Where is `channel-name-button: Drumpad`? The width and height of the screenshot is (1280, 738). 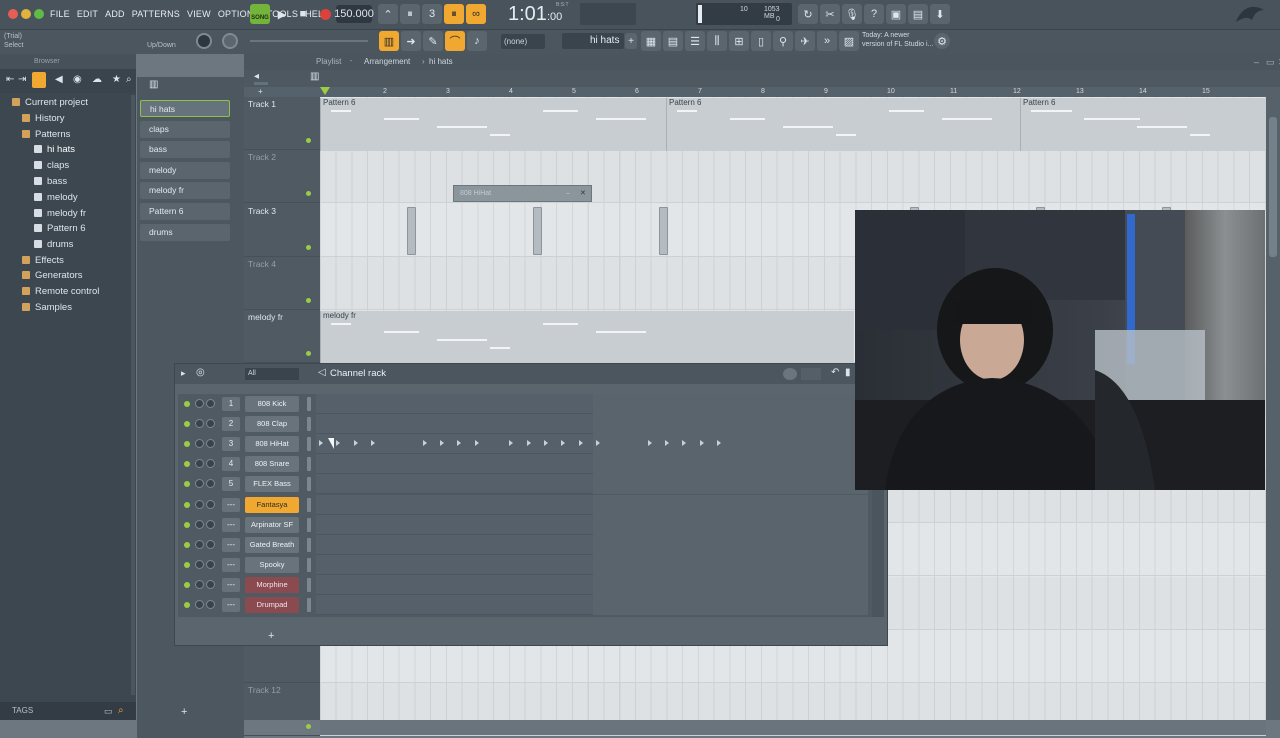
channel-name-button: Drumpad is located at coordinates (272, 605).